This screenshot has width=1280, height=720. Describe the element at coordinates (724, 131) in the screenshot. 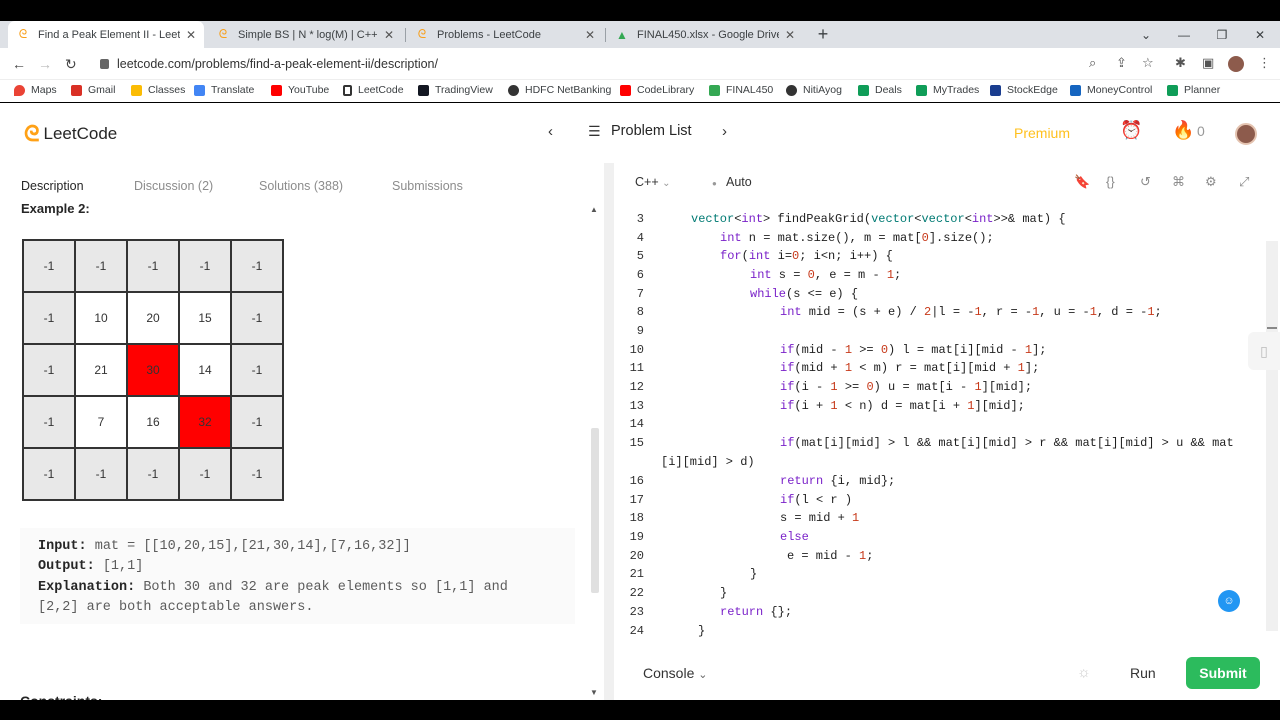

I see `next-problem-chevron-icon: ›` at that location.